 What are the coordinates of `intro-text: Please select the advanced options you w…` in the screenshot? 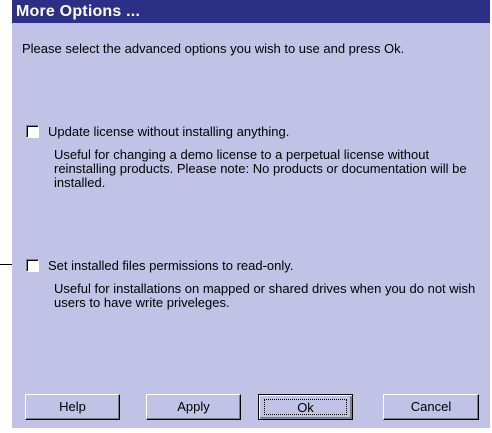 It's located at (213, 48).